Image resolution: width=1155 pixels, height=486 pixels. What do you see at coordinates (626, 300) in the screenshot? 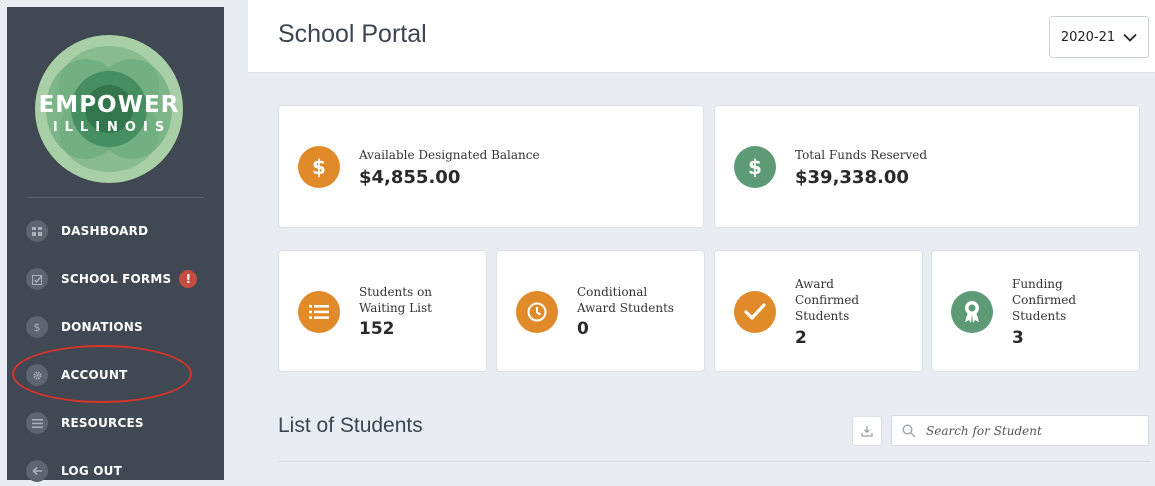
I see `card-label: Conditional Award Students` at bounding box center [626, 300].